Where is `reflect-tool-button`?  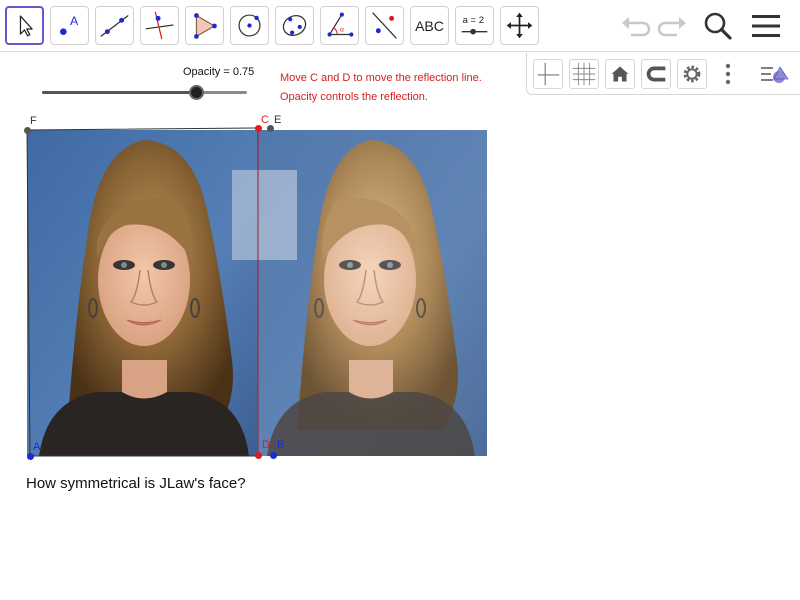 reflect-tool-button is located at coordinates (384, 25).